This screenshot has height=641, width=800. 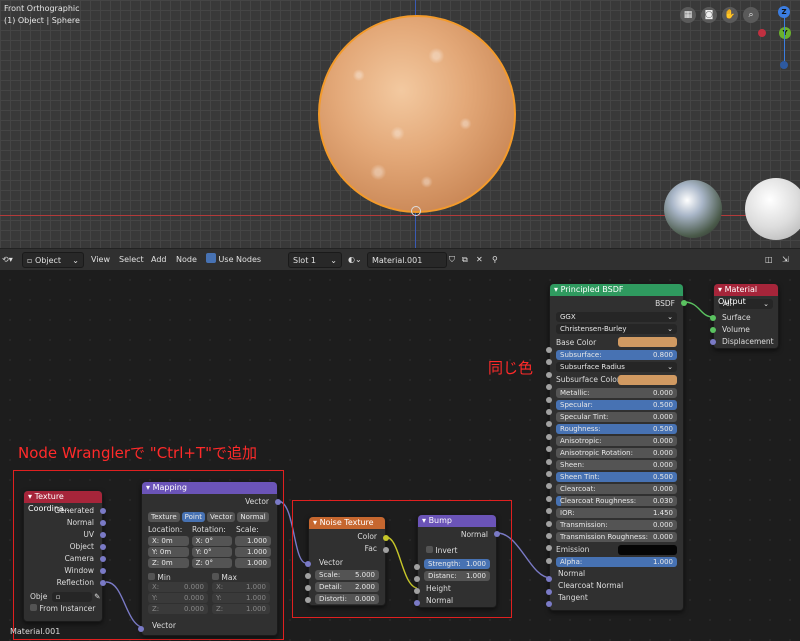 I want to click on eyedropper-icon: ✎, so click(x=97, y=596).